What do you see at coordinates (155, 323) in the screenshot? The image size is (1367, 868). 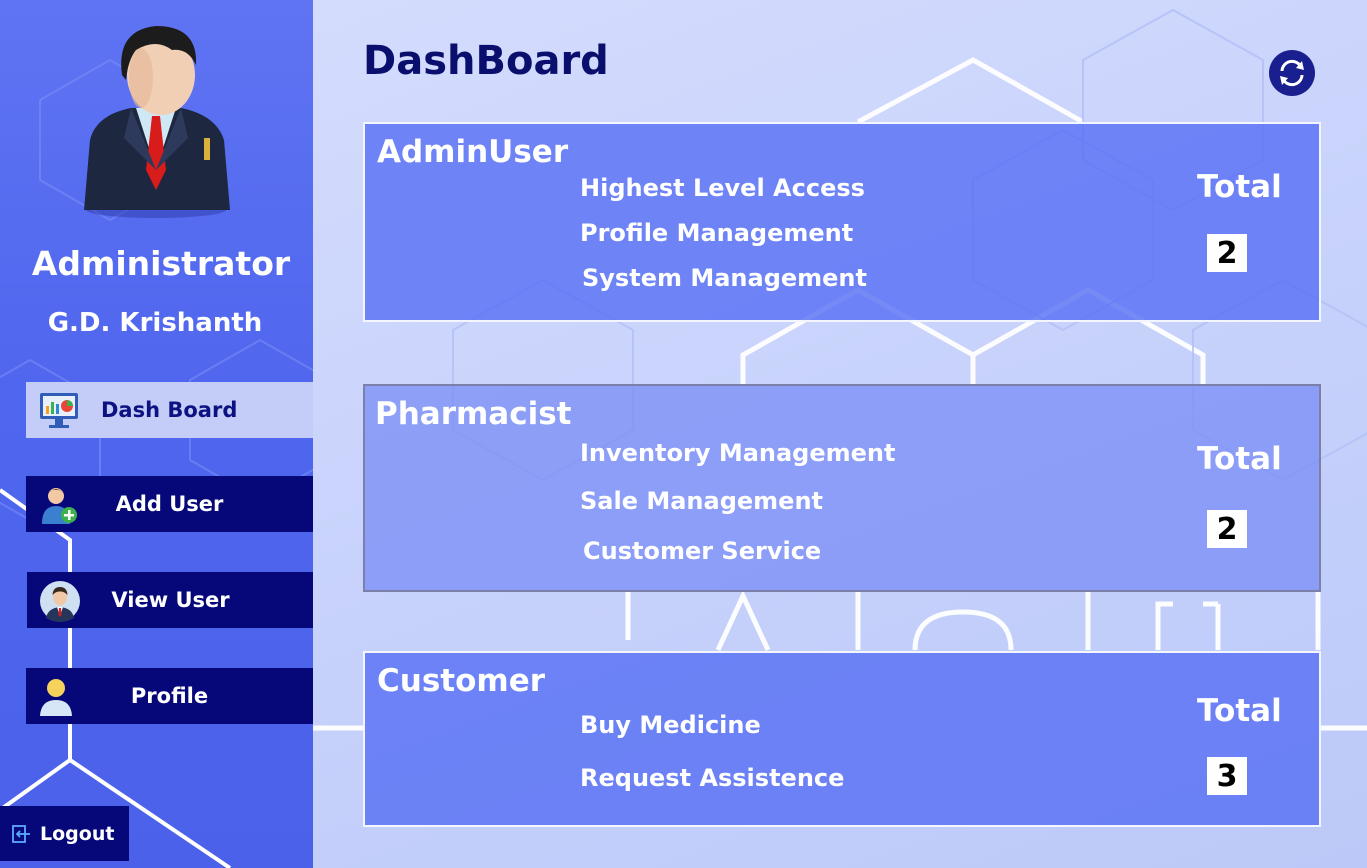 I see `user-name: G.D. Krishanth` at bounding box center [155, 323].